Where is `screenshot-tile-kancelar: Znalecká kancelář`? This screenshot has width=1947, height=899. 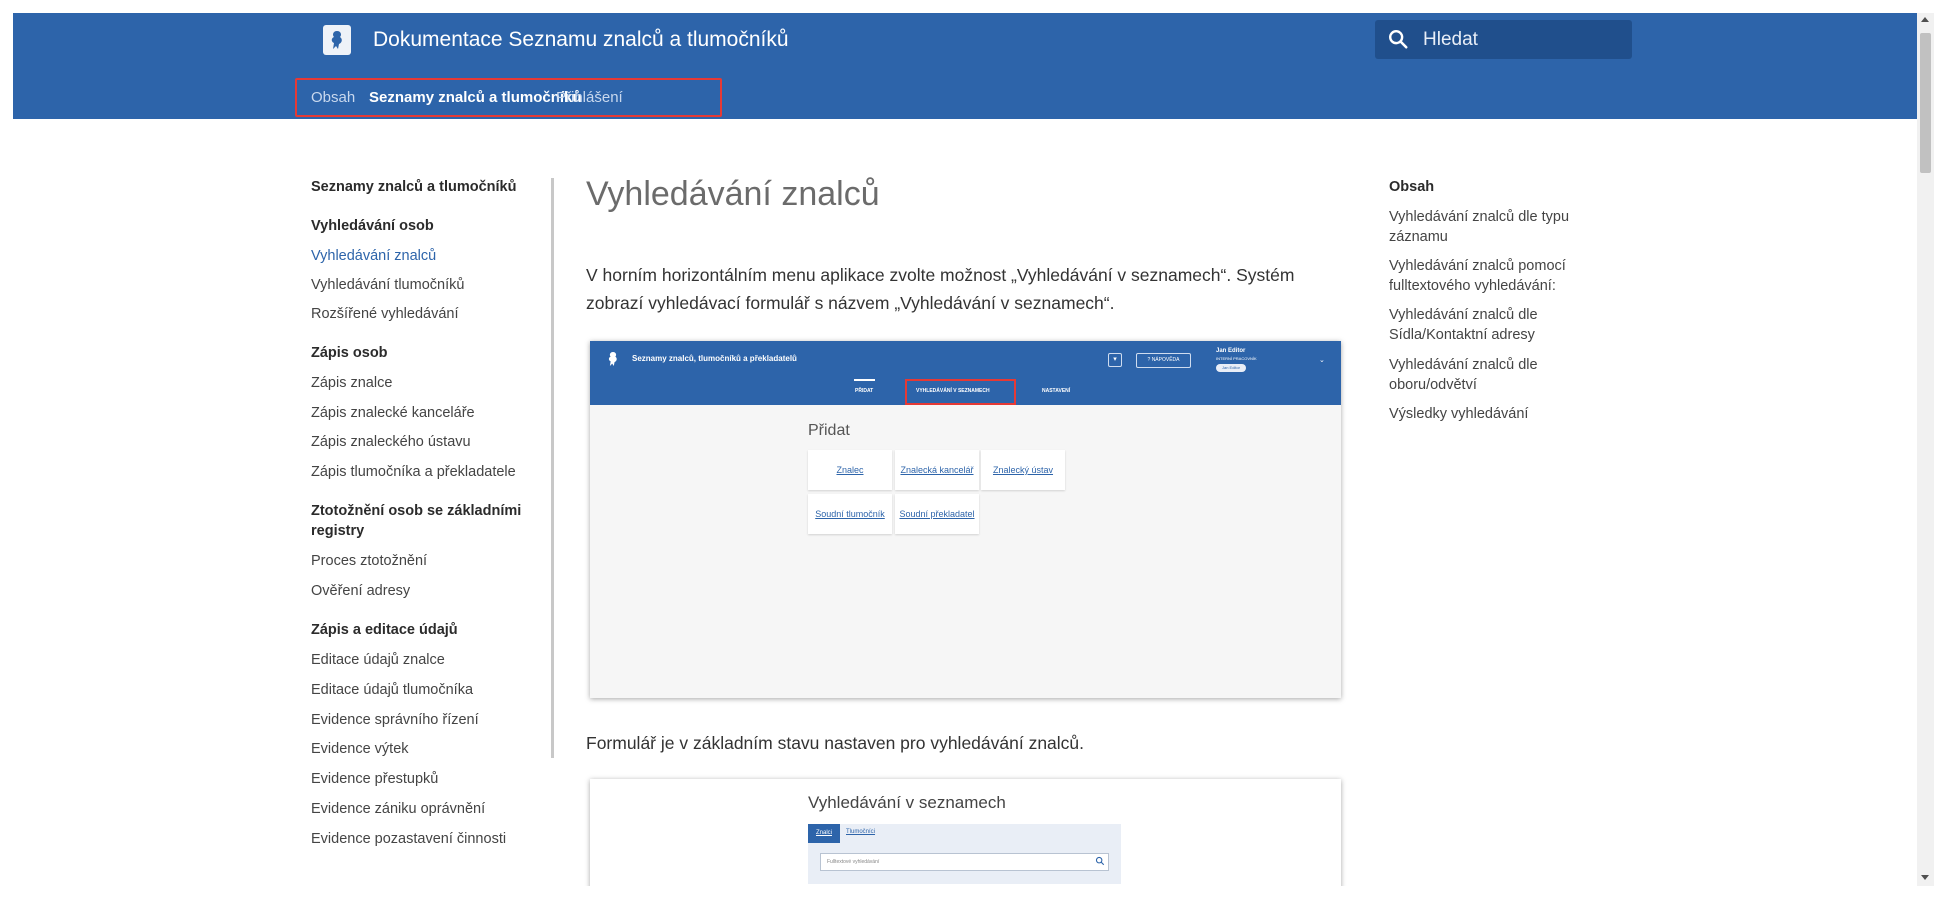
screenshot-tile-kancelar: Znalecká kancelář is located at coordinates (937, 470).